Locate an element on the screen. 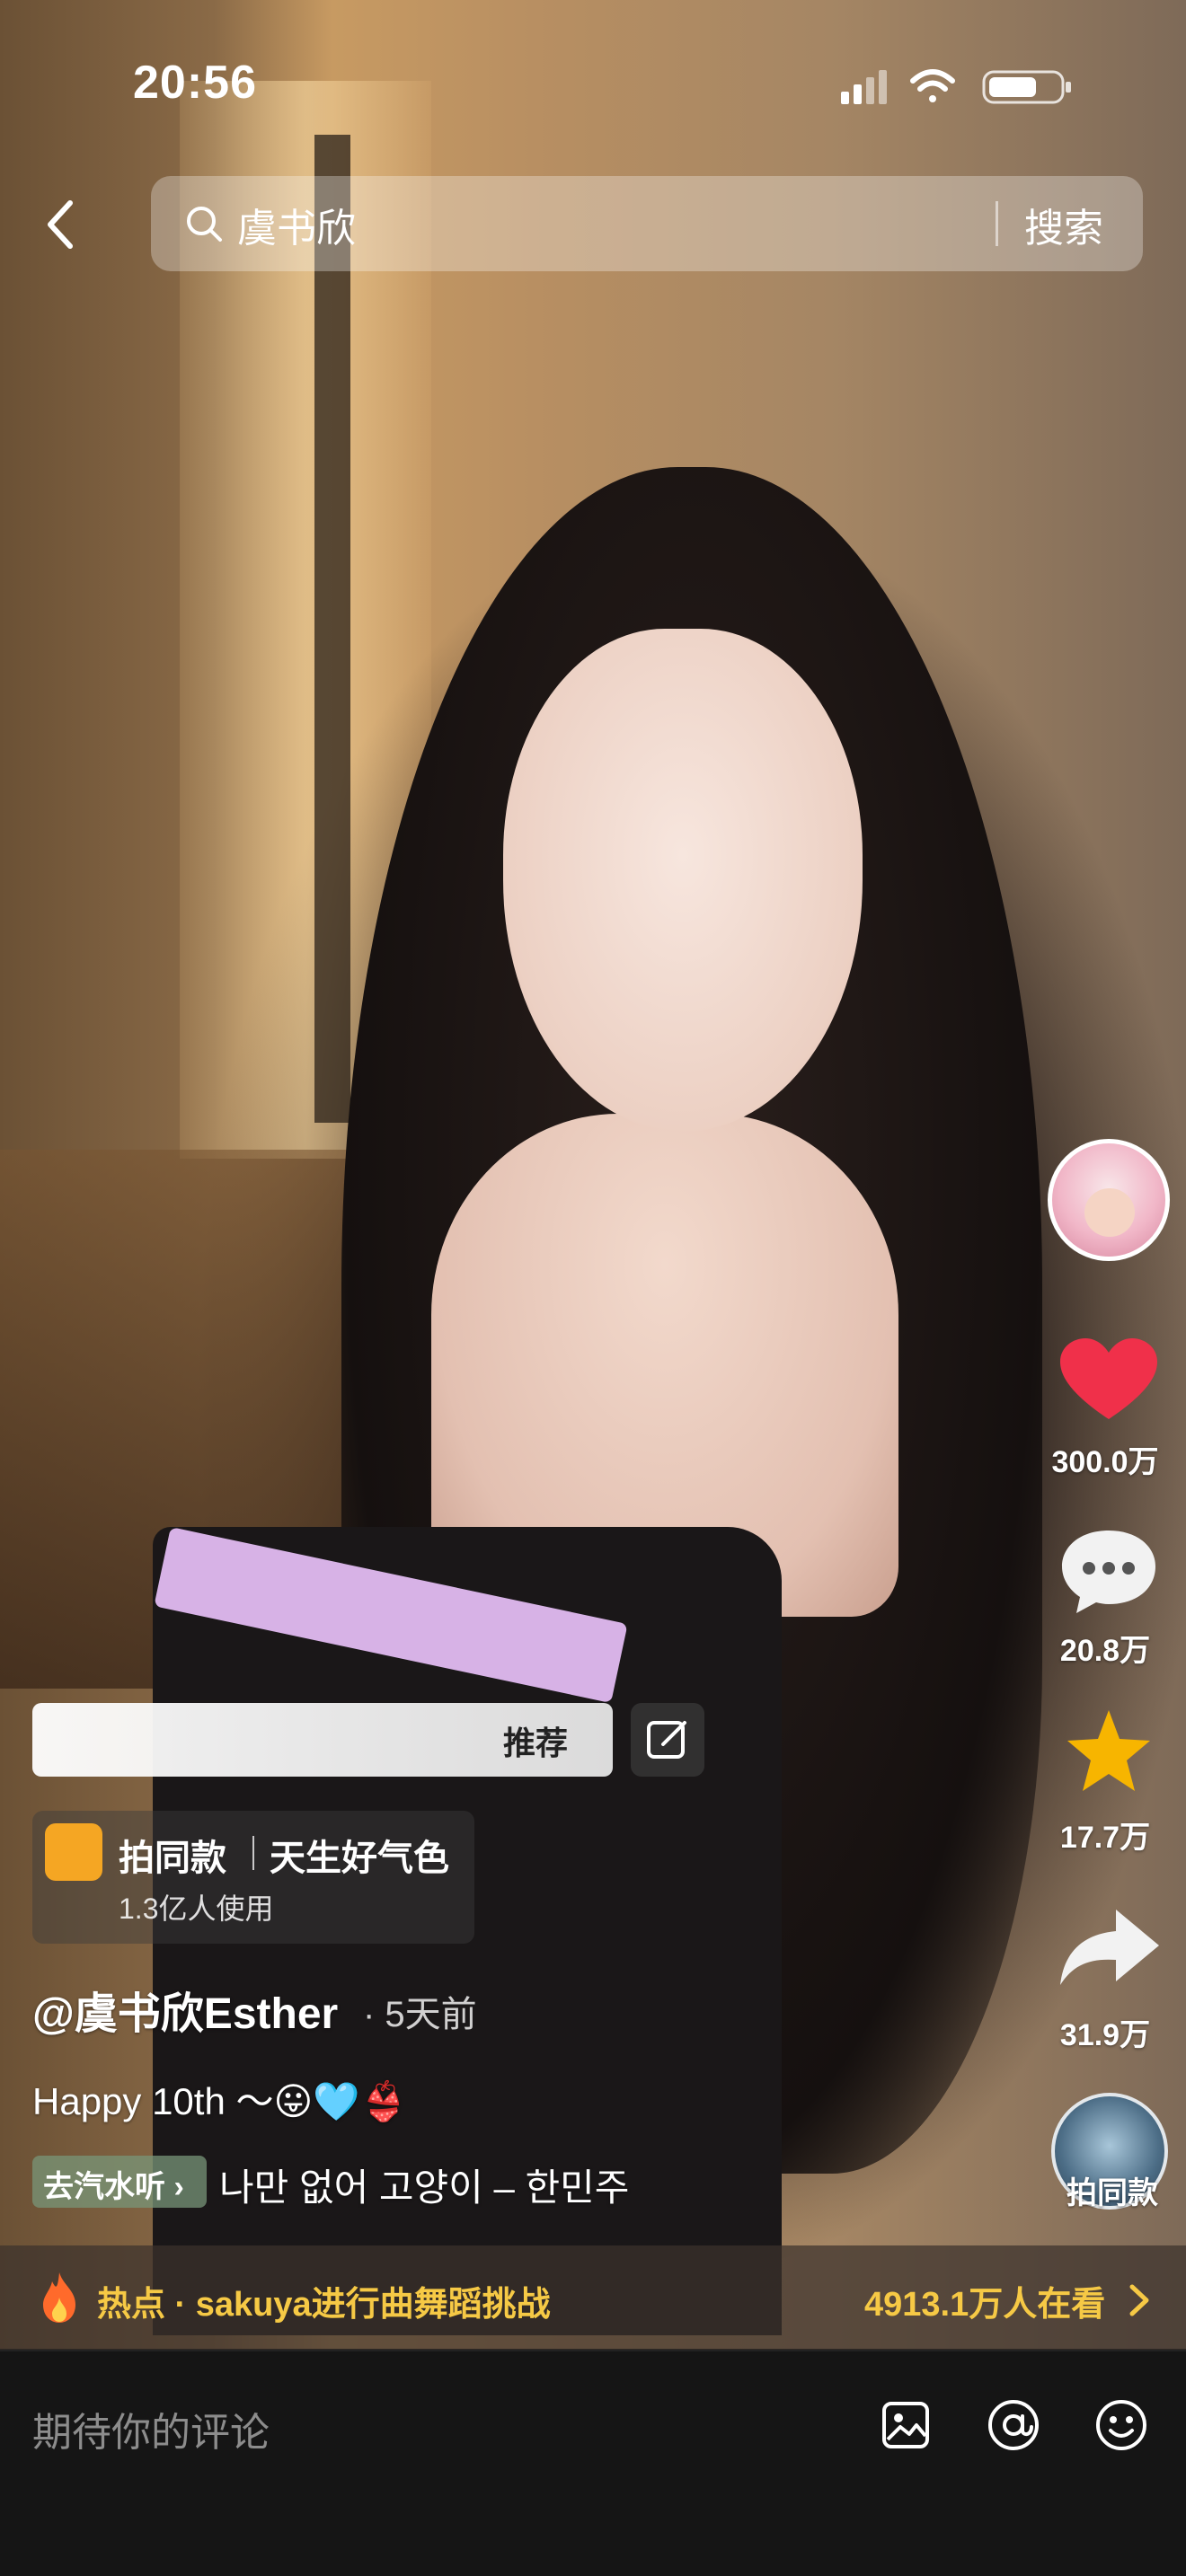 The image size is (1186, 2576). avatar-face is located at coordinates (1109, 1212).